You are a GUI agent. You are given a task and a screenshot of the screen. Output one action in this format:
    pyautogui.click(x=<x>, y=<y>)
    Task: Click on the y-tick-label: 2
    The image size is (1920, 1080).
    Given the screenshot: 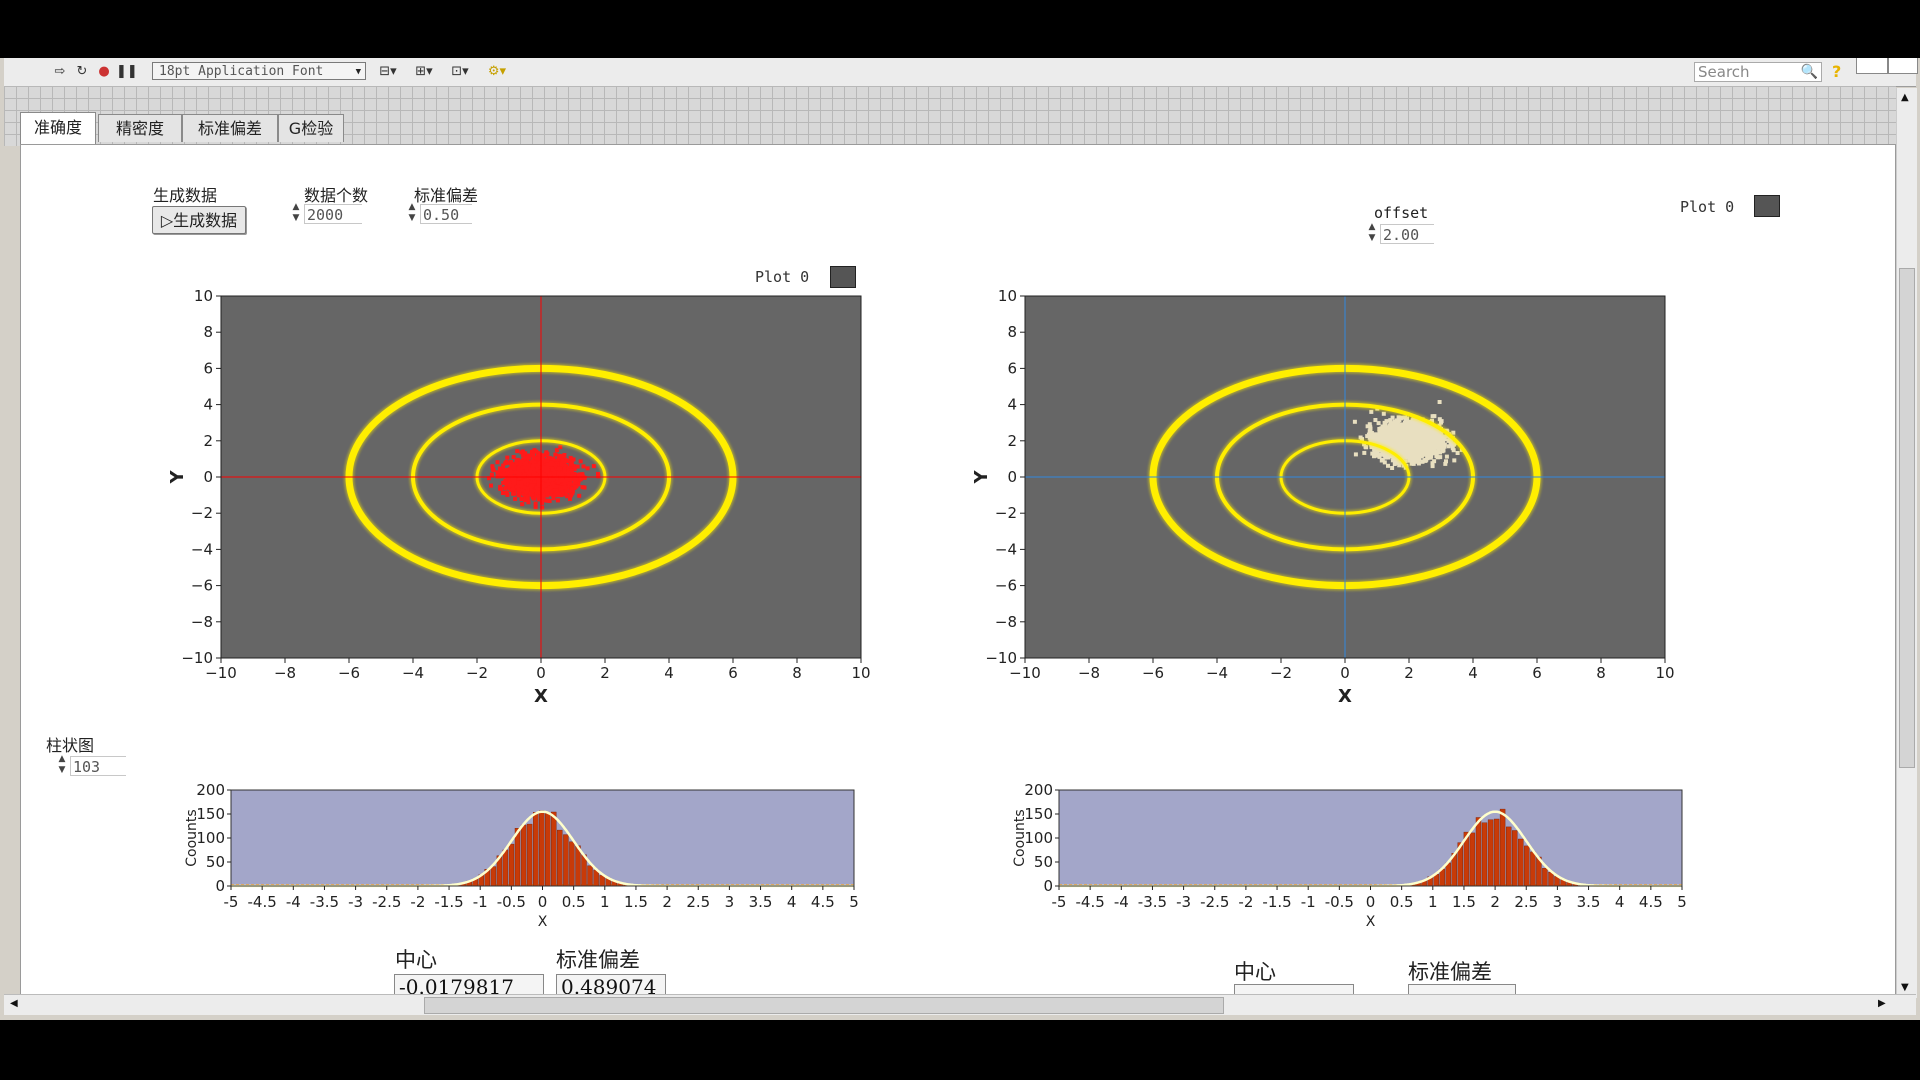 What is the action you would take?
    pyautogui.click(x=1012, y=441)
    